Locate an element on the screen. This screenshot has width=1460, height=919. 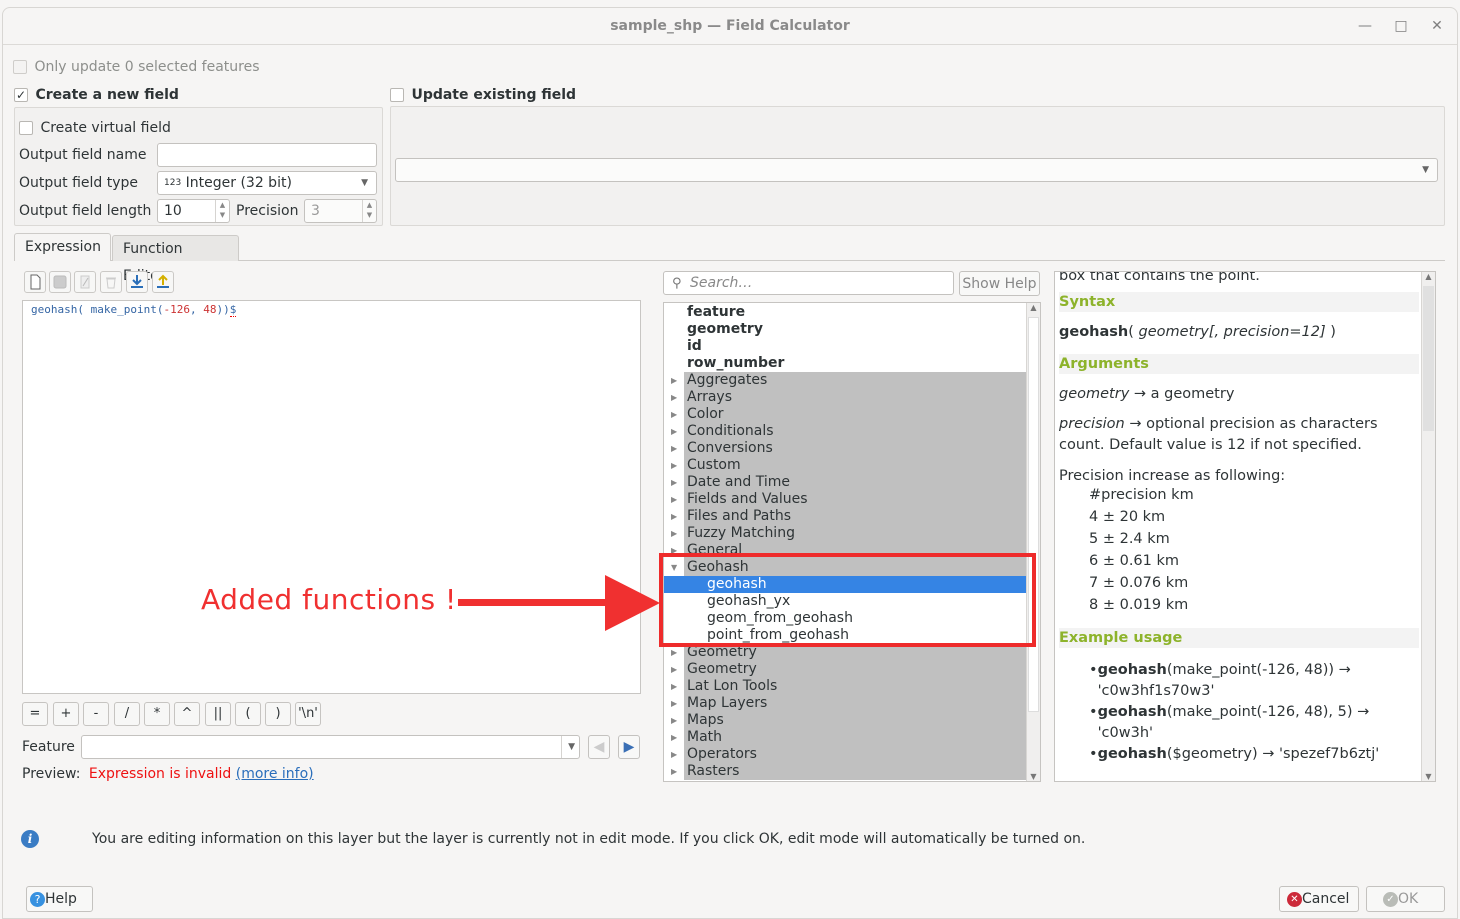
help-precision-intro: Precision increase as following: is located at coordinates (1172, 476).